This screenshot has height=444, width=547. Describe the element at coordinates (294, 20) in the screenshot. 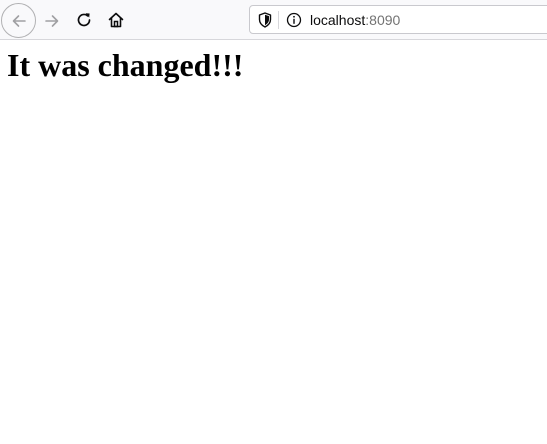

I see `info-icon` at that location.